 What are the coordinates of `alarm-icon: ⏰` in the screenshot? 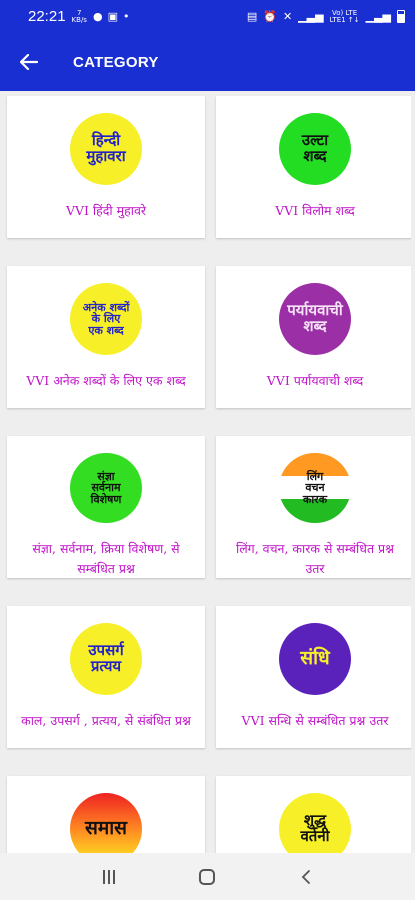 It's located at (270, 16).